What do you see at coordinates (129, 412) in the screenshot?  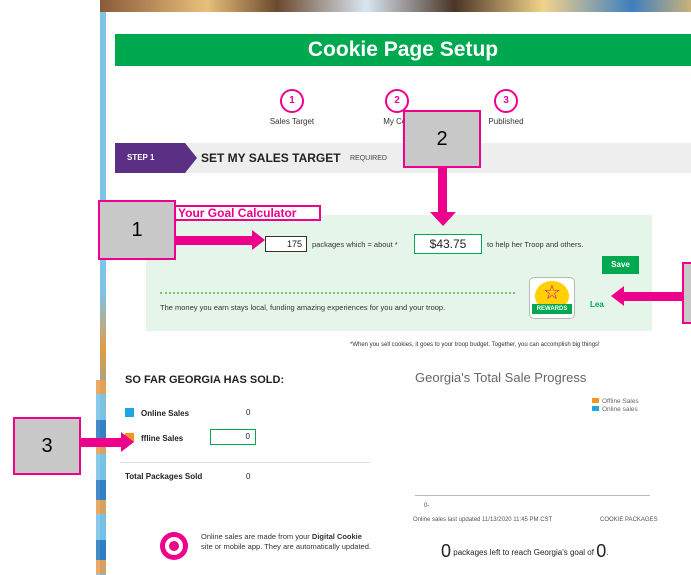 I see `online-sales-swatch` at bounding box center [129, 412].